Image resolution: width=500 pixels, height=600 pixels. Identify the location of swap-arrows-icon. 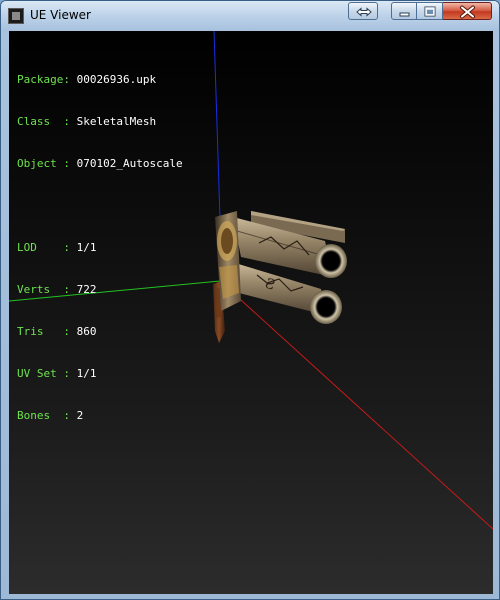
(364, 12).